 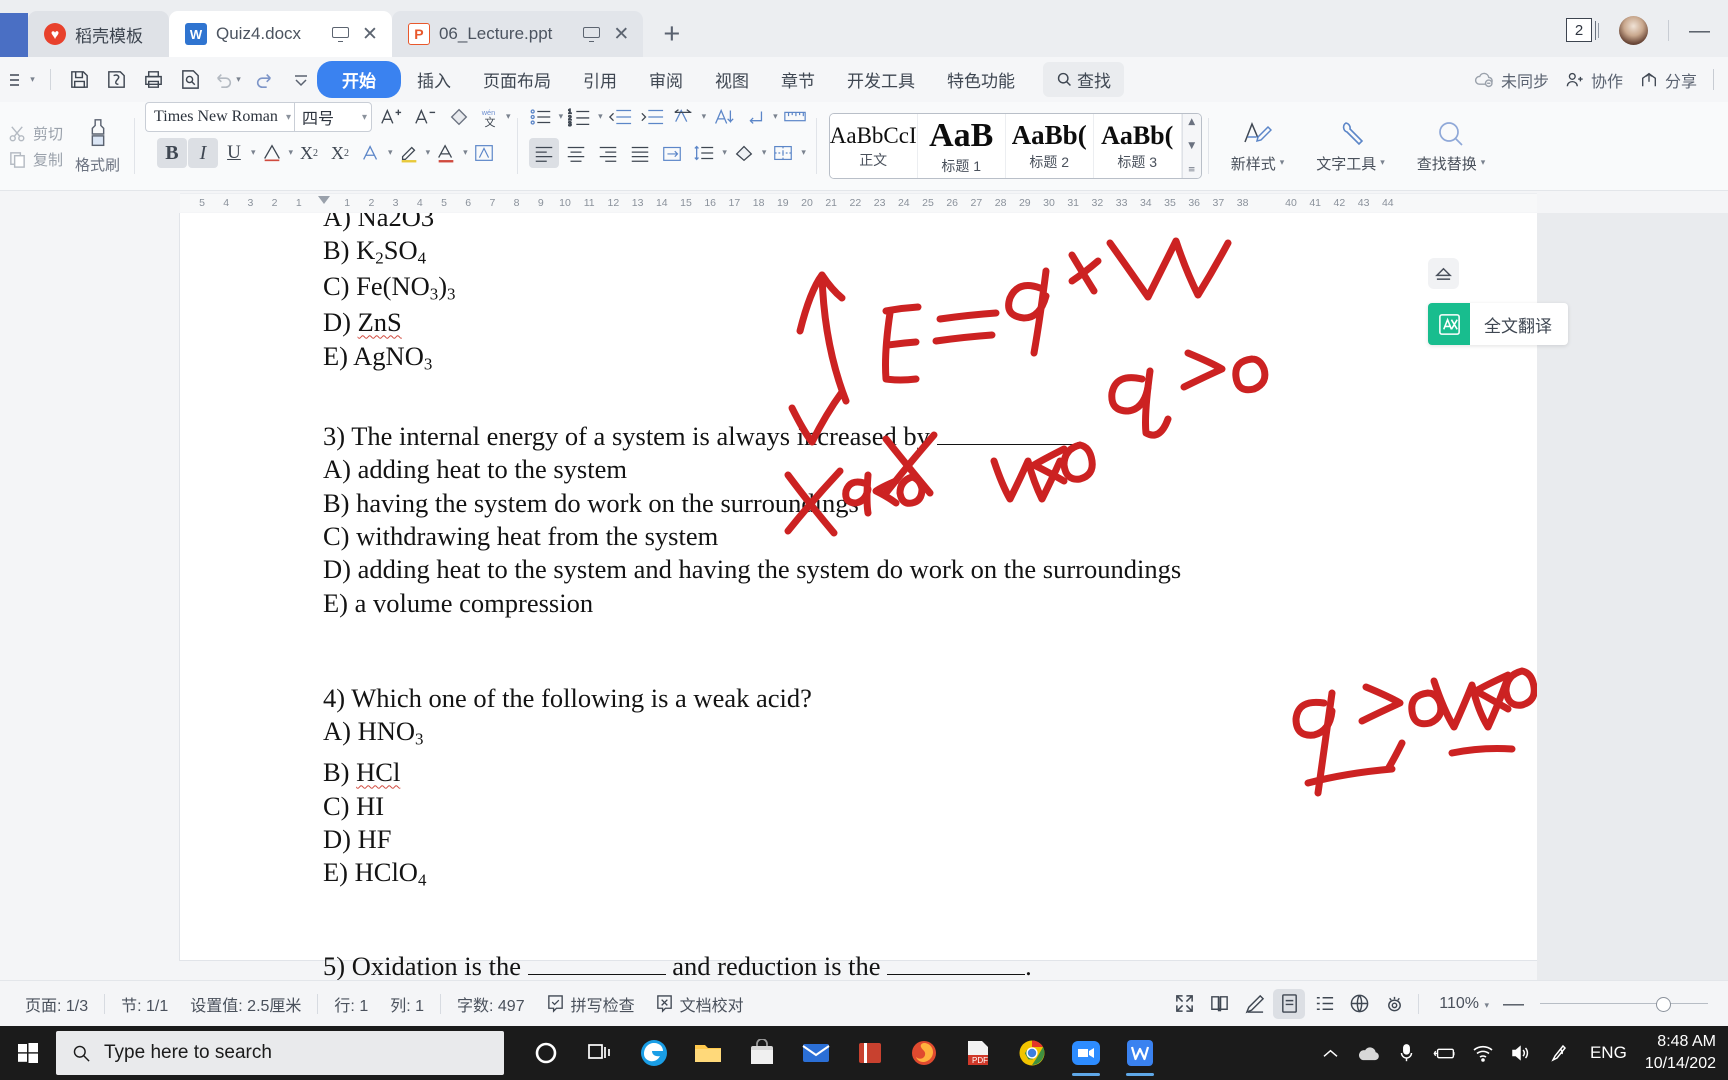 What do you see at coordinates (798, 79) in the screenshot?
I see `ribbon-tab-section: 章节` at bounding box center [798, 79].